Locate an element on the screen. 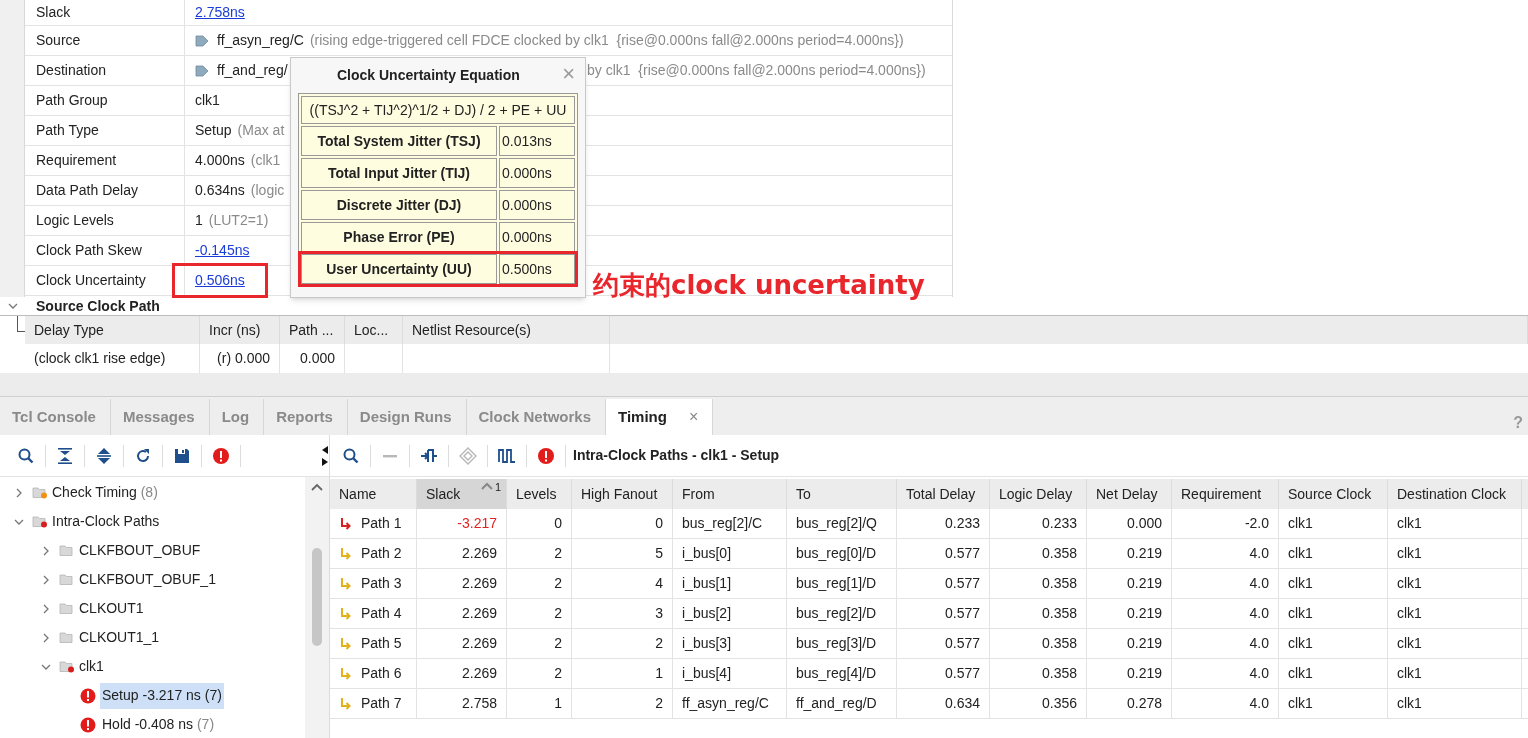  table-cell-text: i_bus[1] is located at coordinates (707, 583).